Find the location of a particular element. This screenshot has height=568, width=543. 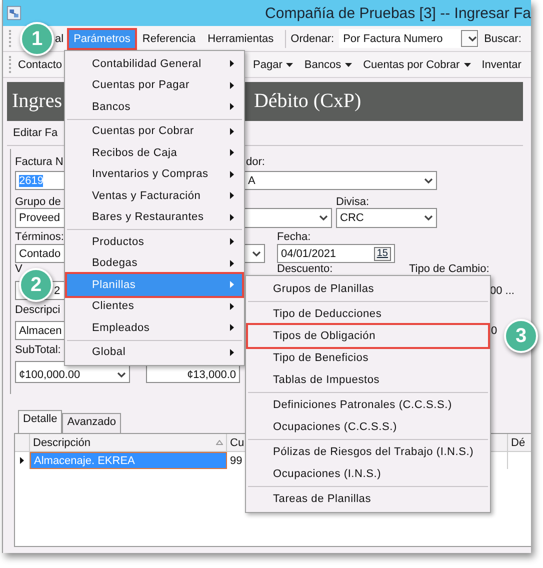

sort-dropdown: Por Factura Numero is located at coordinates (409, 38).